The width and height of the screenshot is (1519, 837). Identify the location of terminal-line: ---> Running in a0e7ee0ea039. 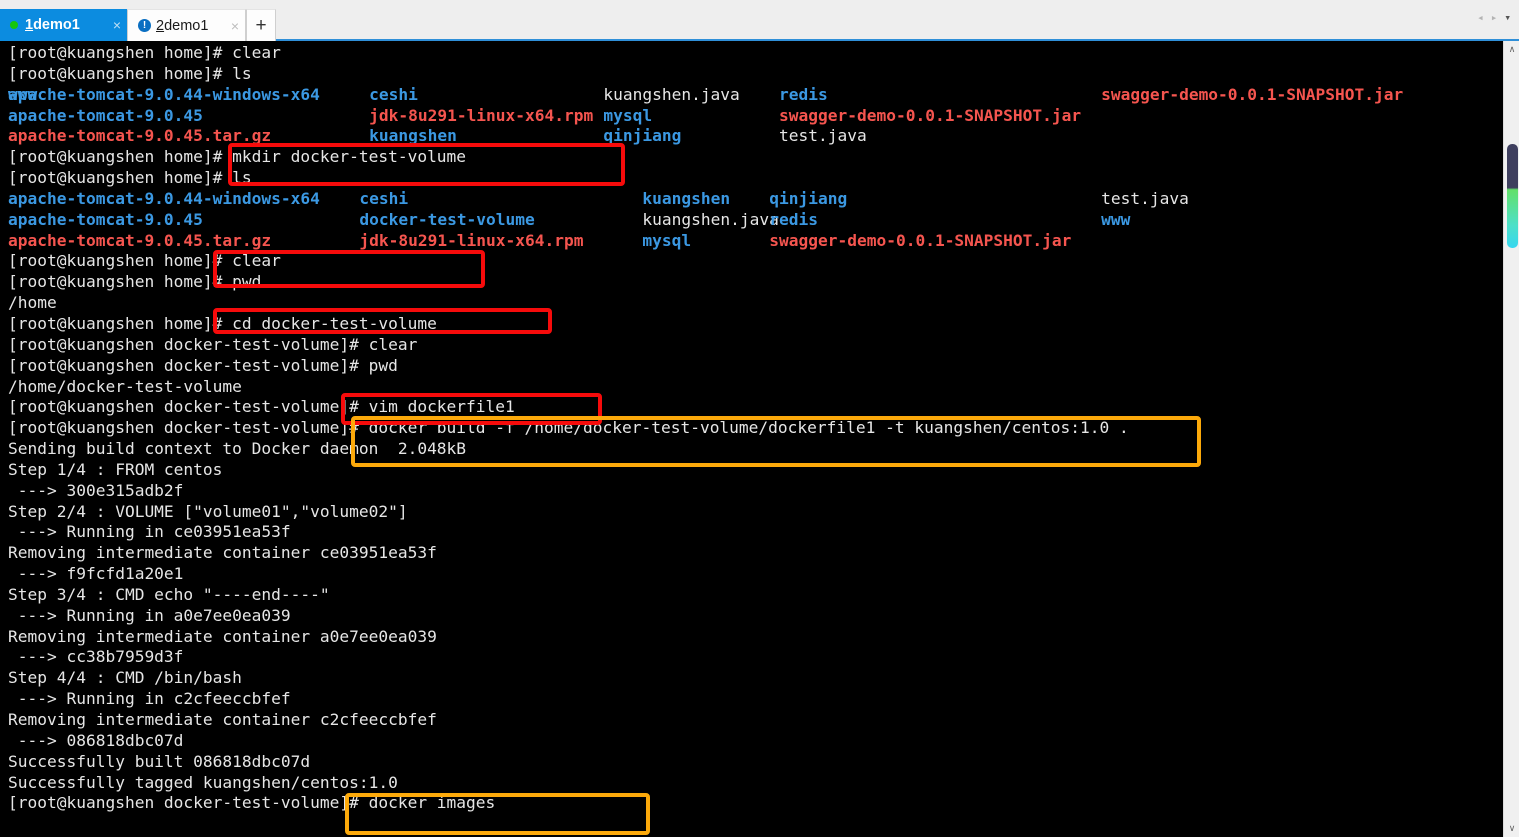
(149, 615).